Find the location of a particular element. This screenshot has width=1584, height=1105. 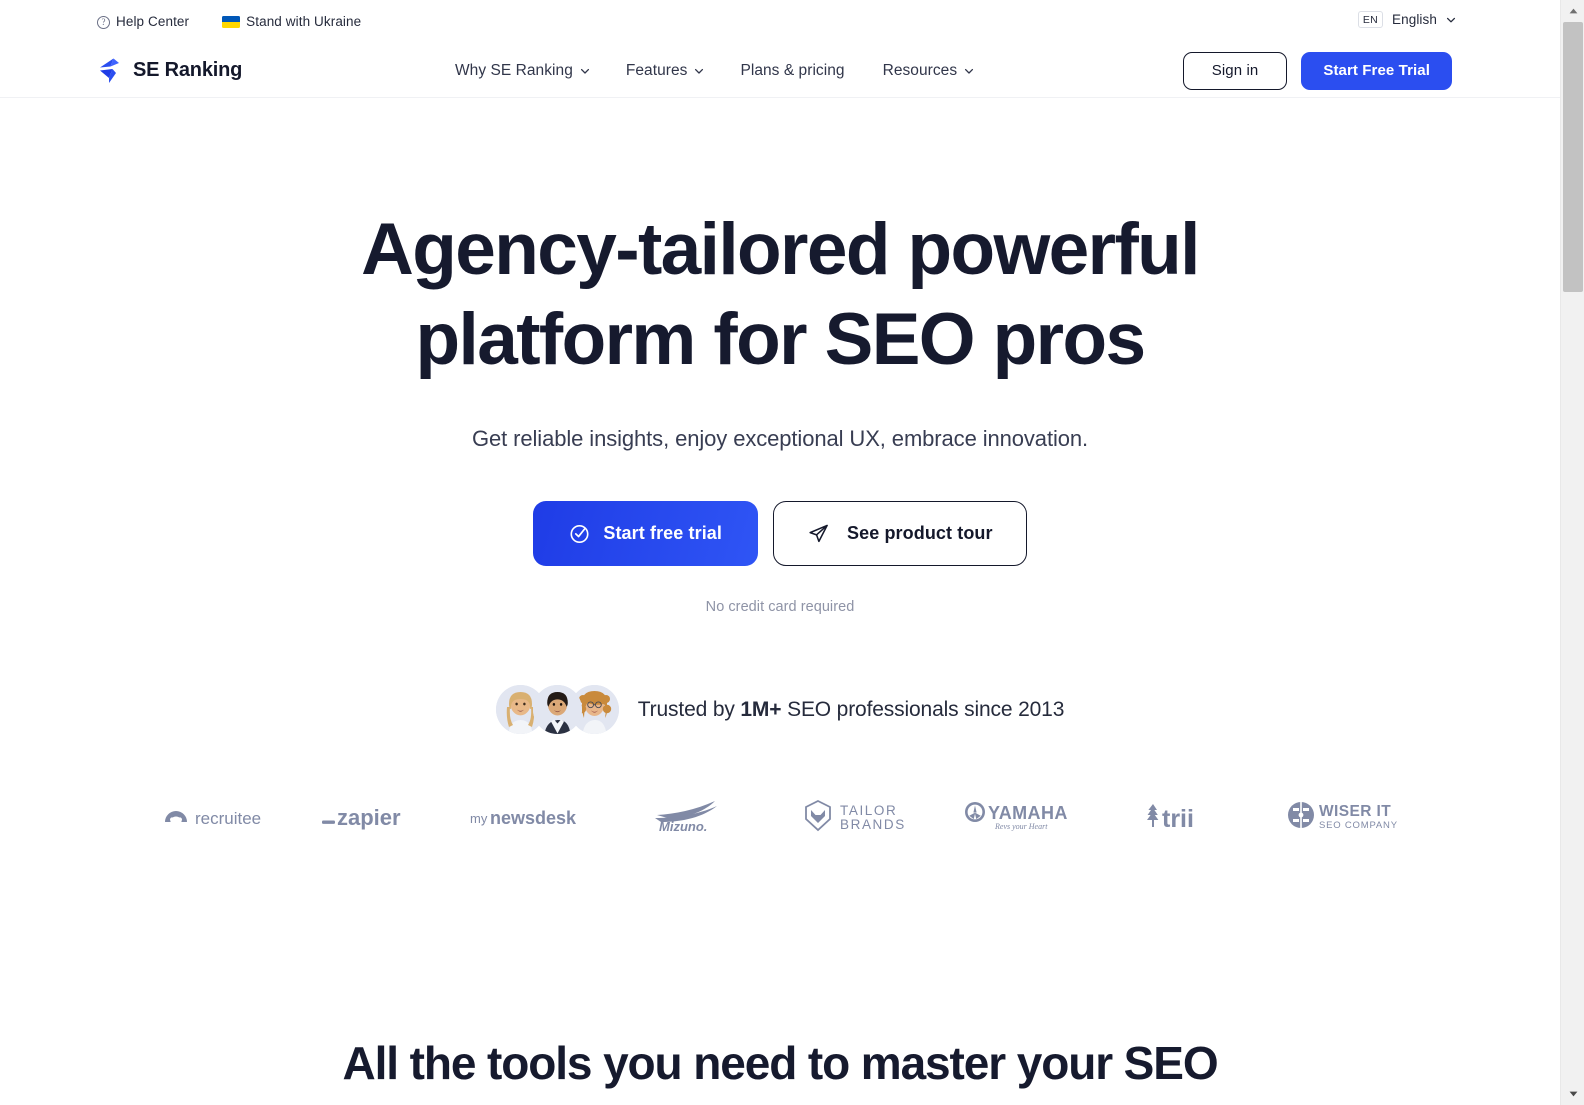

nav-label: Why SE Ranking is located at coordinates (514, 70).